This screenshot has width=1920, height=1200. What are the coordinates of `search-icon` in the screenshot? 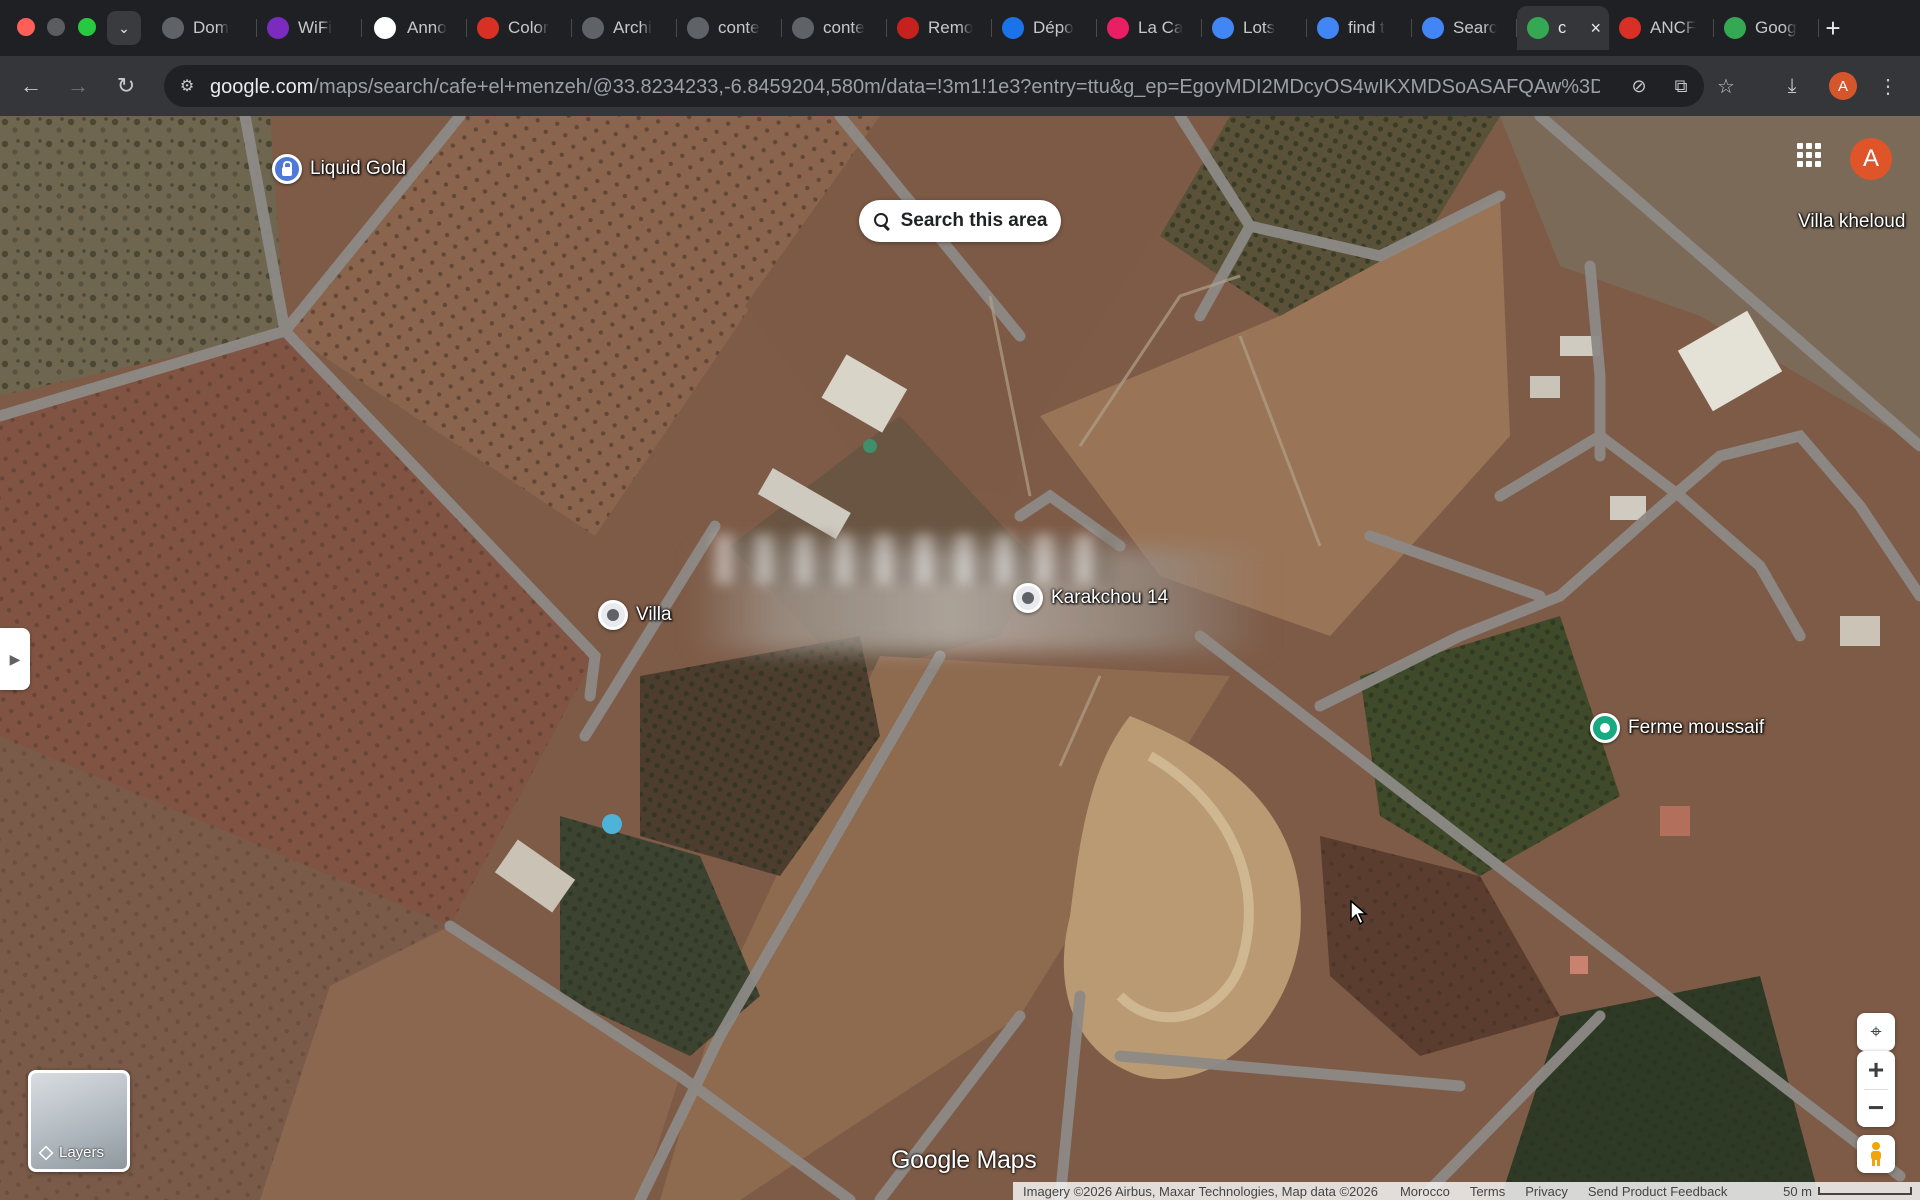 It's located at (882, 221).